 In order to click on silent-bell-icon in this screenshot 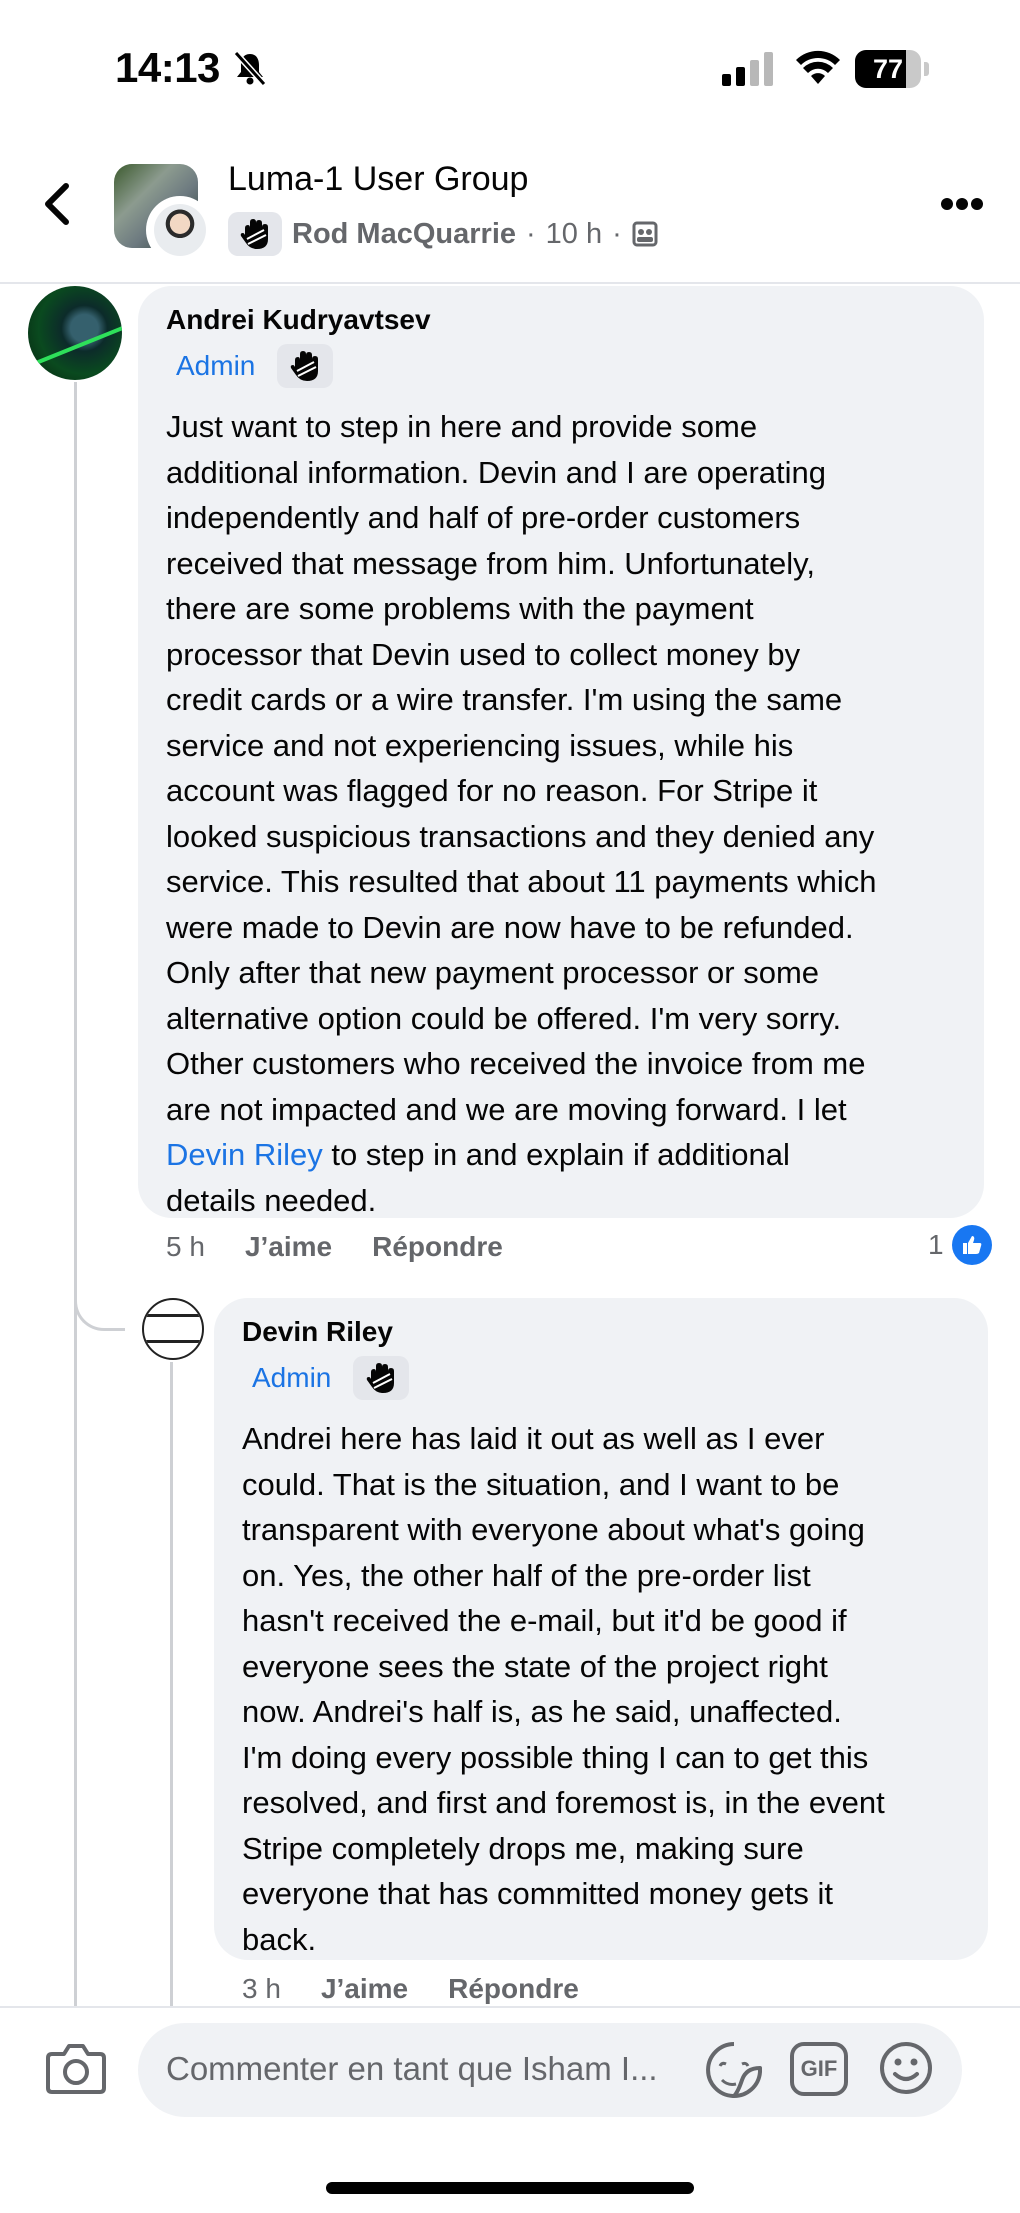, I will do `click(250, 68)`.